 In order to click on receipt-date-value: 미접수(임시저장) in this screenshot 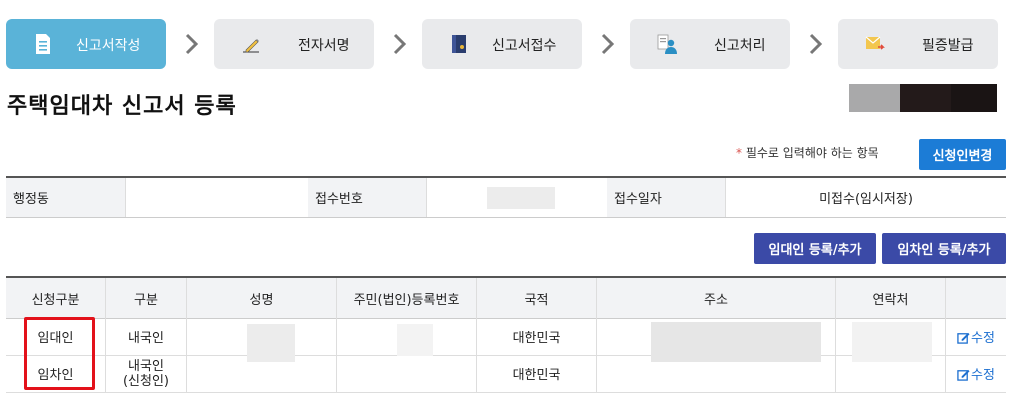, I will do `click(866, 199)`.